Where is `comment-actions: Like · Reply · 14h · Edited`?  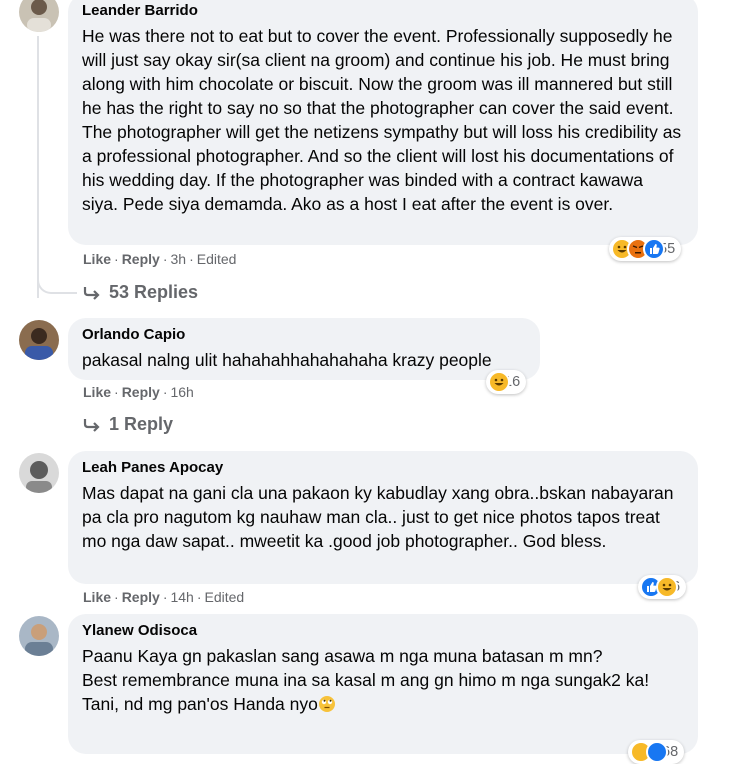
comment-actions: Like · Reply · 14h · Edited is located at coordinates (164, 597).